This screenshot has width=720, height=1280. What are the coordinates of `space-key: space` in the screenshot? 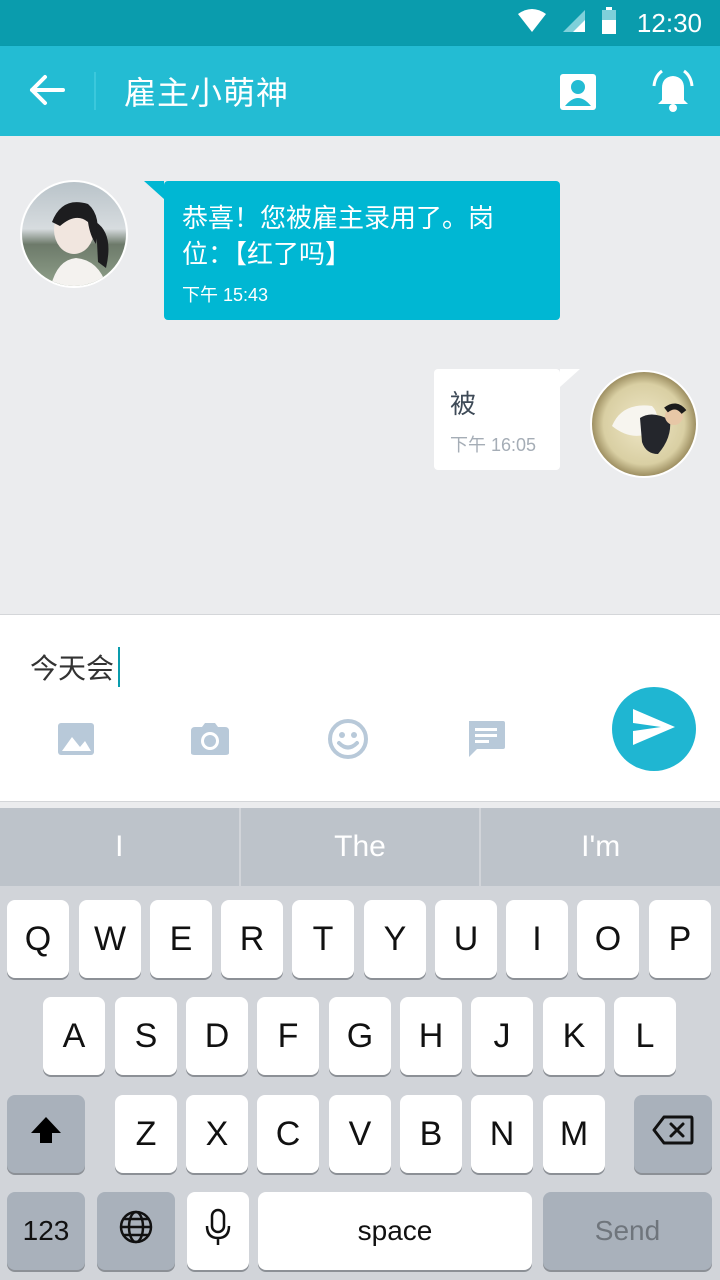 It's located at (395, 1231).